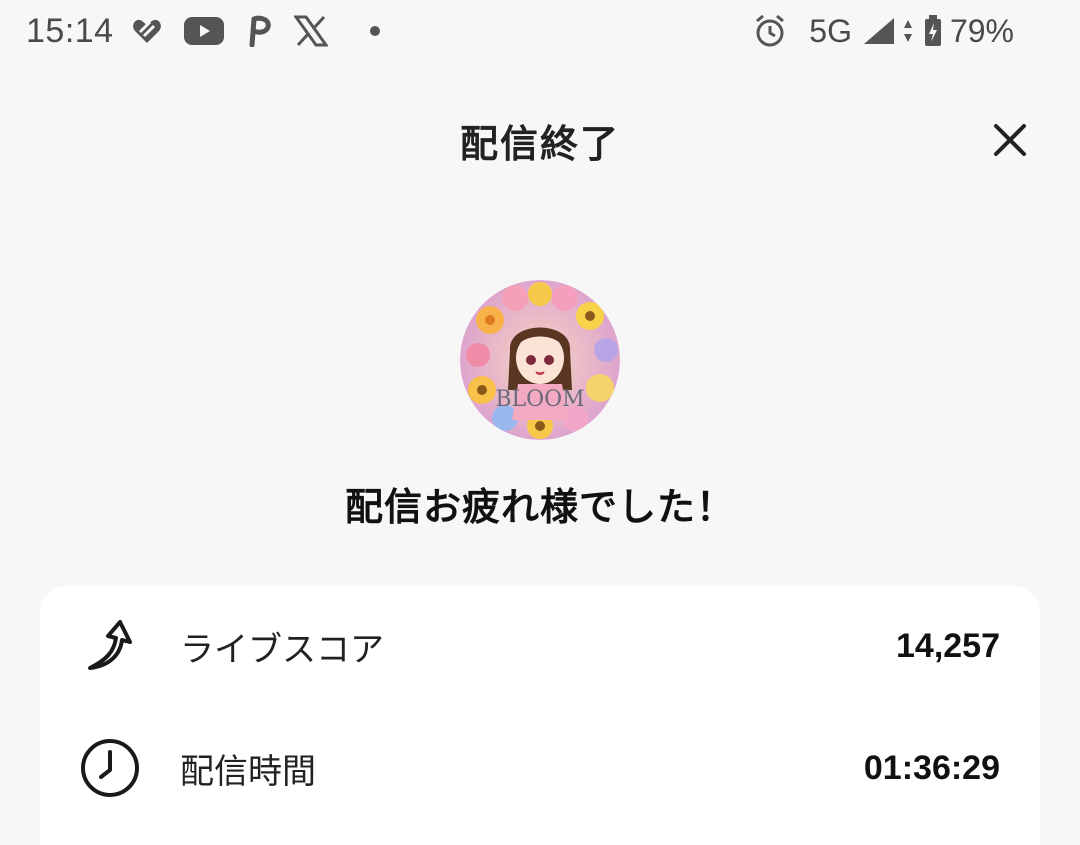  Describe the element at coordinates (203, 31) in the screenshot. I see `youtube-icon` at that location.